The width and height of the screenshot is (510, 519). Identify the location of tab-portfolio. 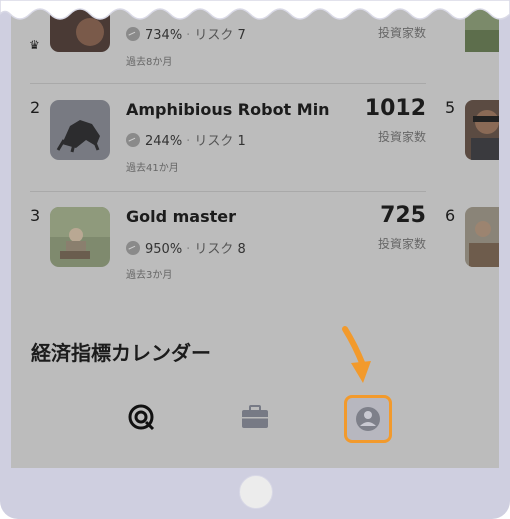
(255, 417).